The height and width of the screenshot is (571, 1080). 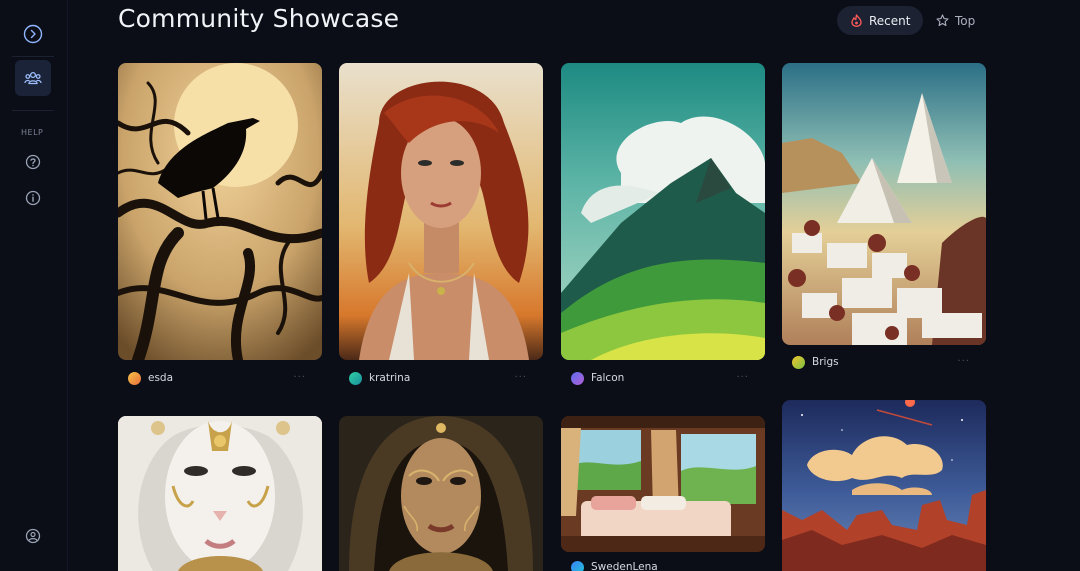 I want to click on tab-top-label: Top, so click(x=965, y=20).